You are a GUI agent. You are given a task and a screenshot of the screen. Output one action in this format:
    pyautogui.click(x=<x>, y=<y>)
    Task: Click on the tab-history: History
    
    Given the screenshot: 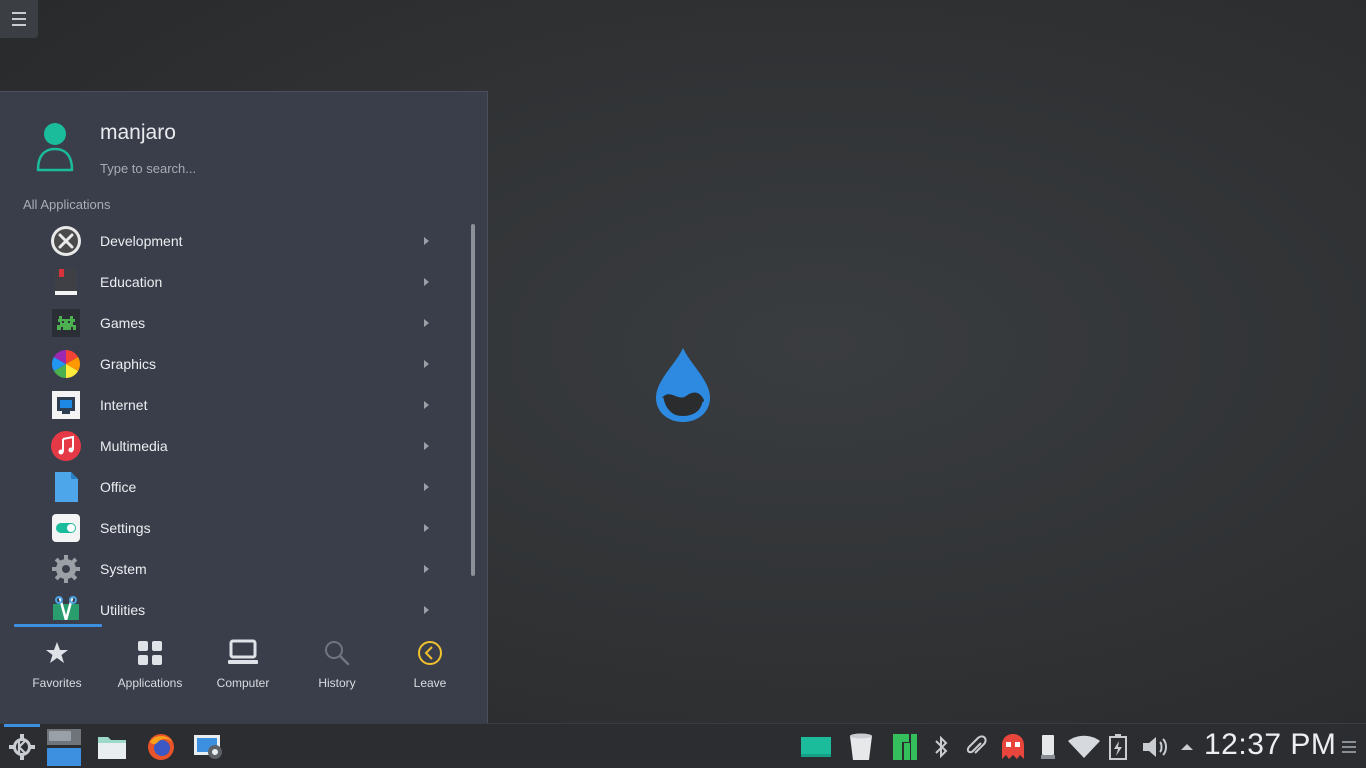 What is the action you would take?
    pyautogui.click(x=337, y=666)
    